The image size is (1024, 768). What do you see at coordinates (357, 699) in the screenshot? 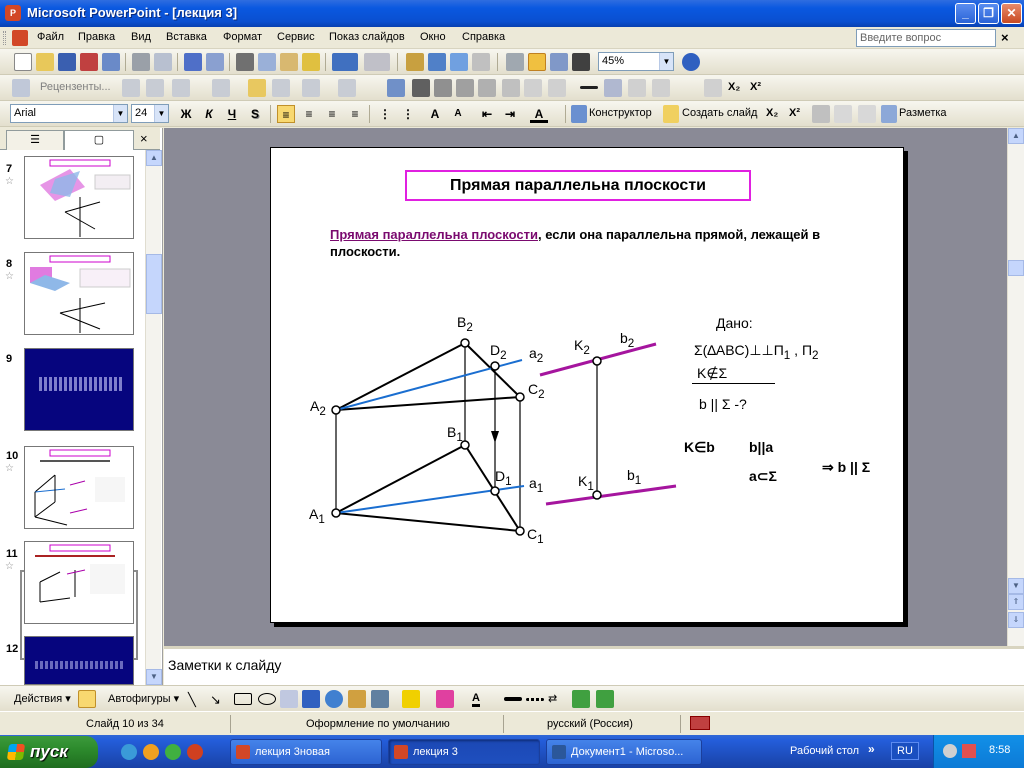
I see `clipart-icon` at bounding box center [357, 699].